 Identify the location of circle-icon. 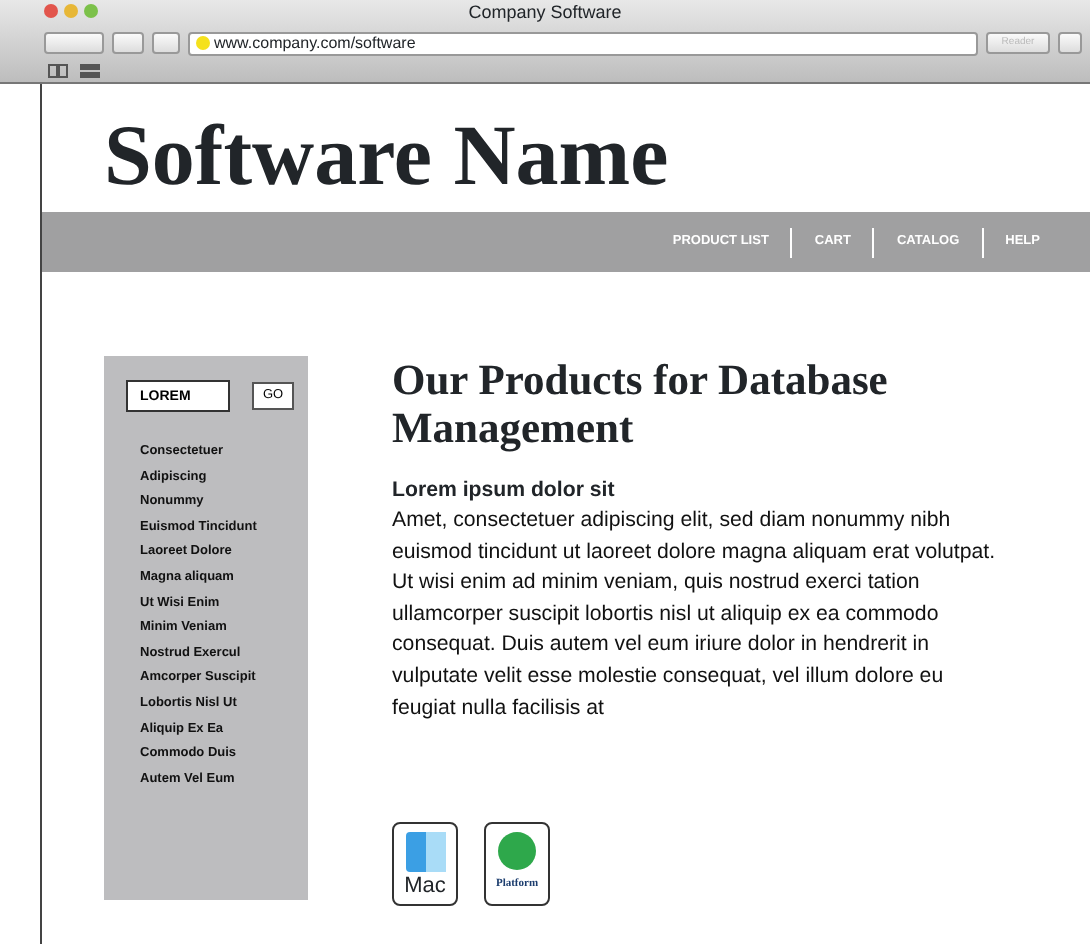
(517, 851).